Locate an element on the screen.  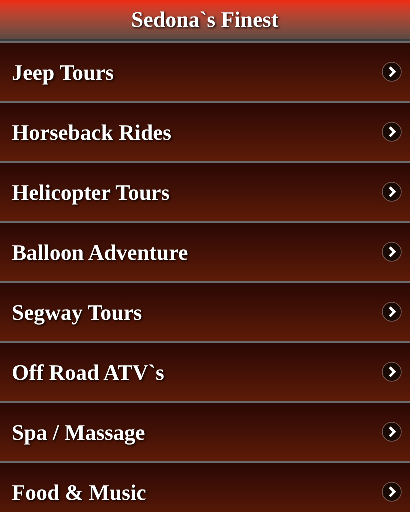
menu-item: Horseback Rides is located at coordinates (205, 131).